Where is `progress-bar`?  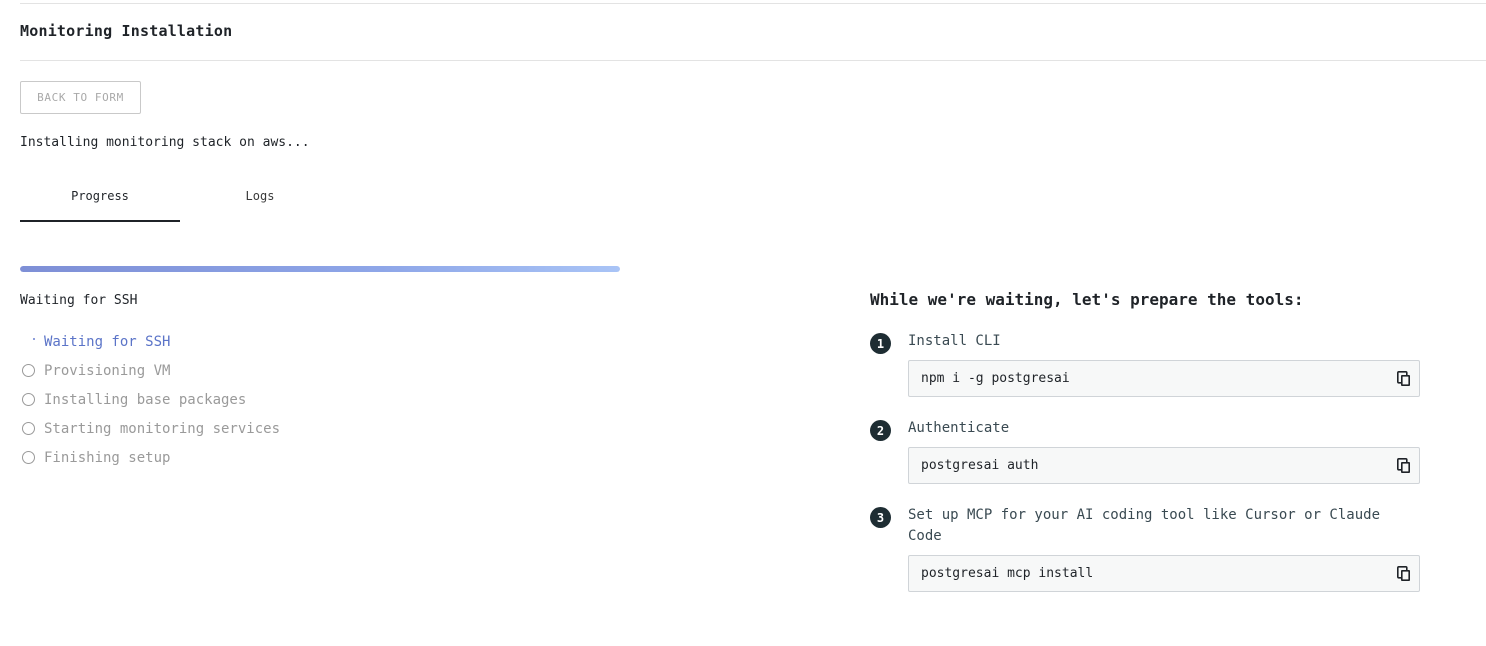
progress-bar is located at coordinates (320, 269).